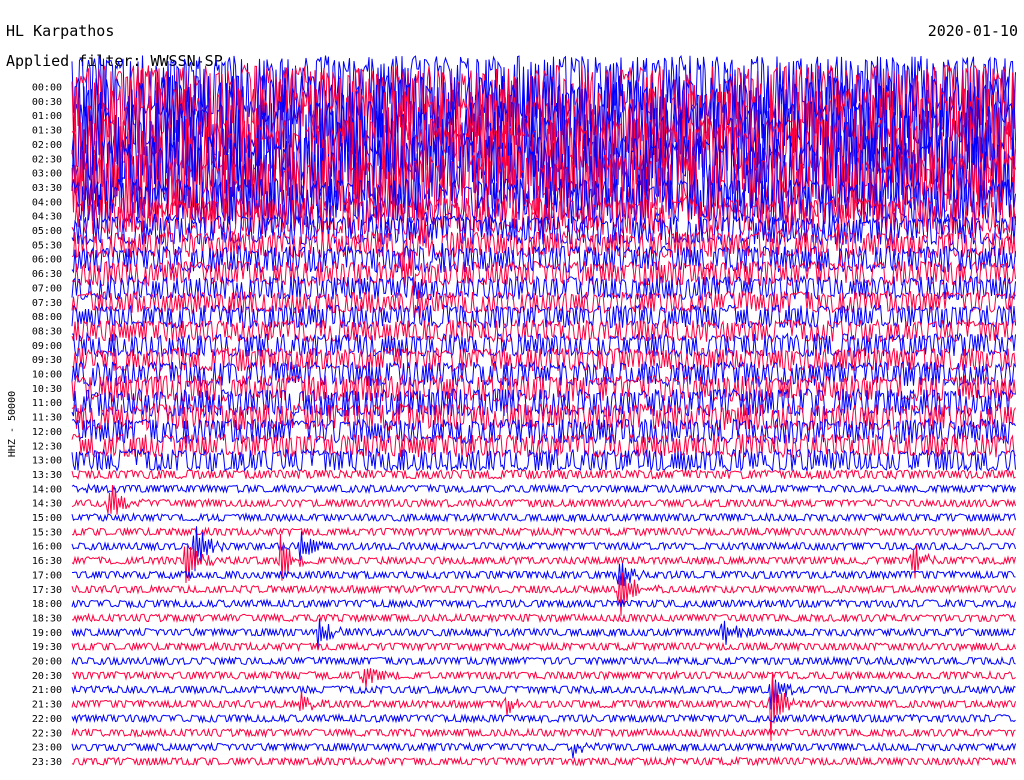 This screenshot has width=1024, height=780. Describe the element at coordinates (47, 633) in the screenshot. I see `time-tick-label: 19:00` at that location.